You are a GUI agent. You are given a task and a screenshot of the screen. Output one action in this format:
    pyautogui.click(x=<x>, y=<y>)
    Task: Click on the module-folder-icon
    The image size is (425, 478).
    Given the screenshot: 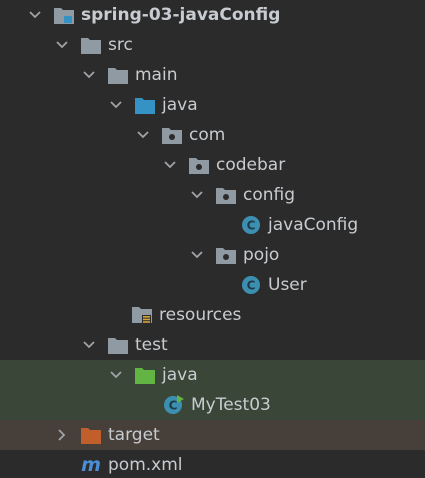 What is the action you would take?
    pyautogui.click(x=64, y=15)
    